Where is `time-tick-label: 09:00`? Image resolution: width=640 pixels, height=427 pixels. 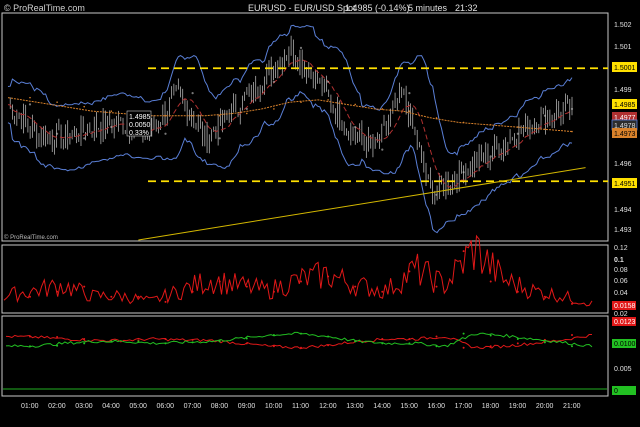 time-tick-label: 09:00 is located at coordinates (247, 406).